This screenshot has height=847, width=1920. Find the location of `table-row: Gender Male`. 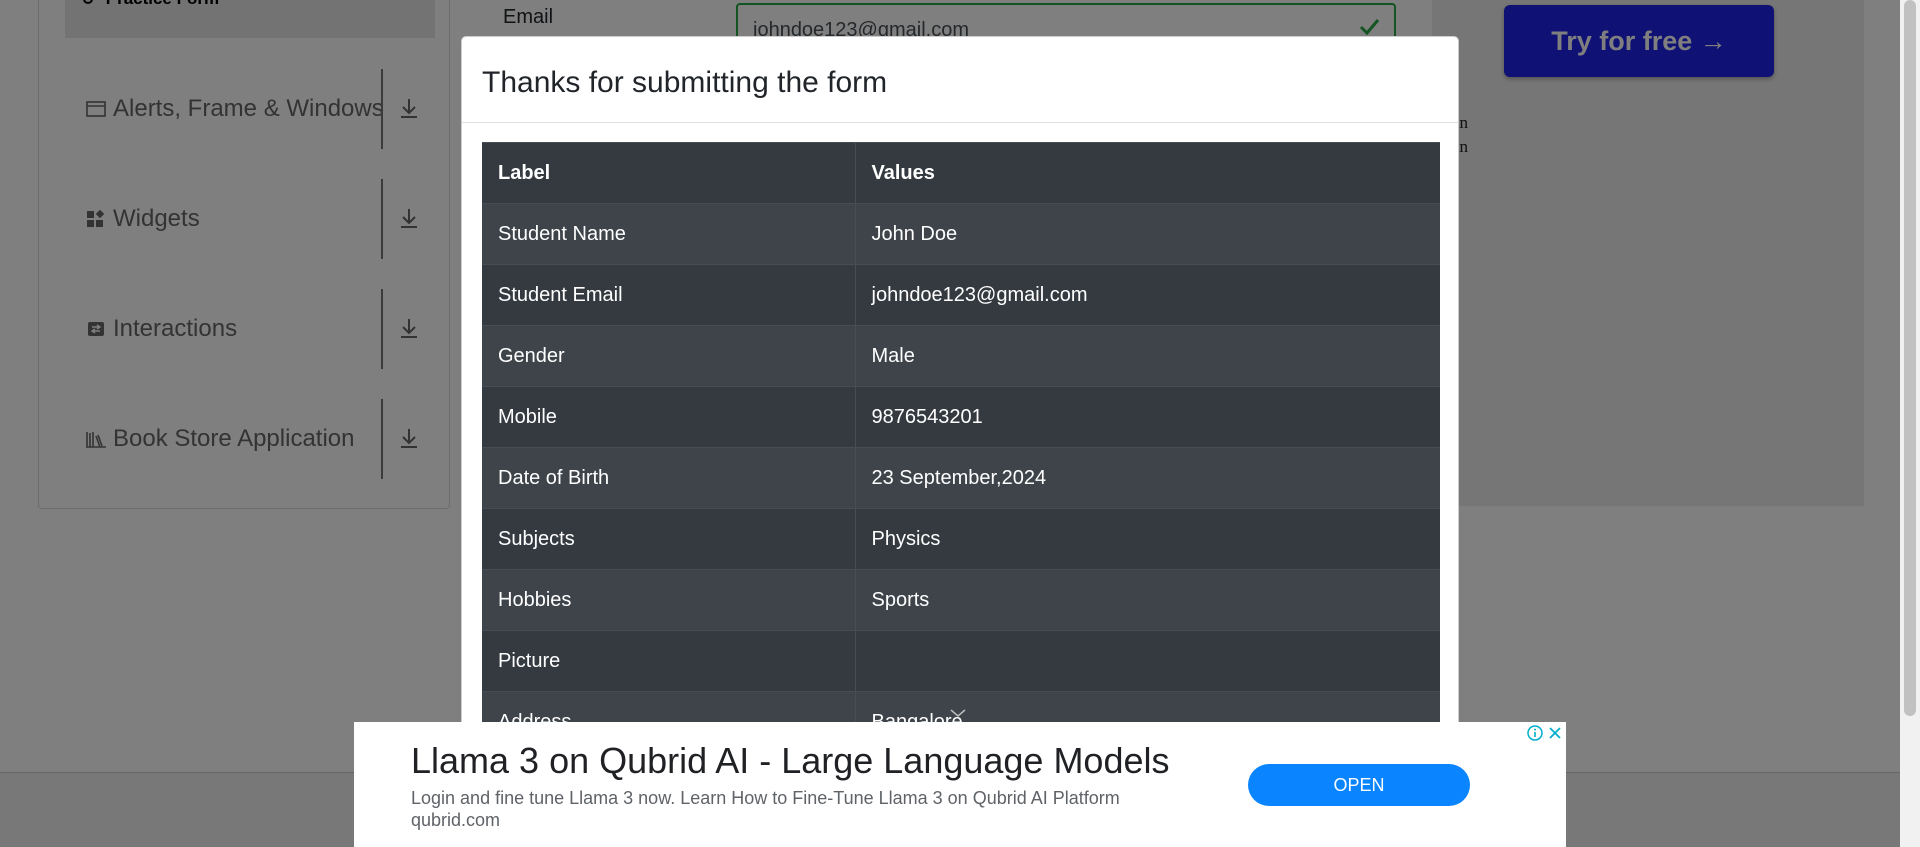

table-row: Gender Male is located at coordinates (961, 356).